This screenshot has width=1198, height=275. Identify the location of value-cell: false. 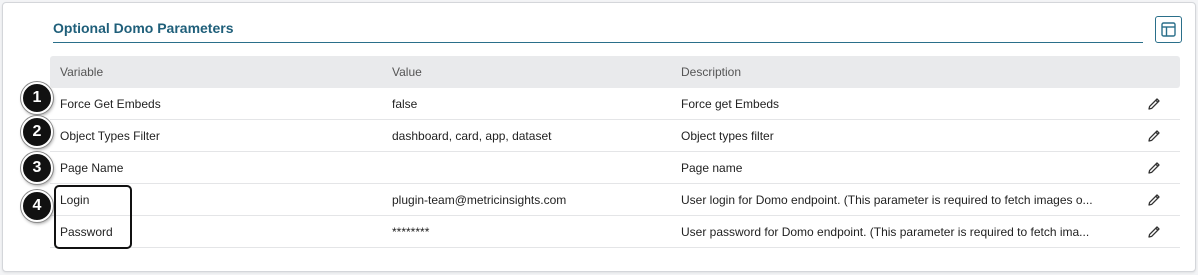
(405, 104).